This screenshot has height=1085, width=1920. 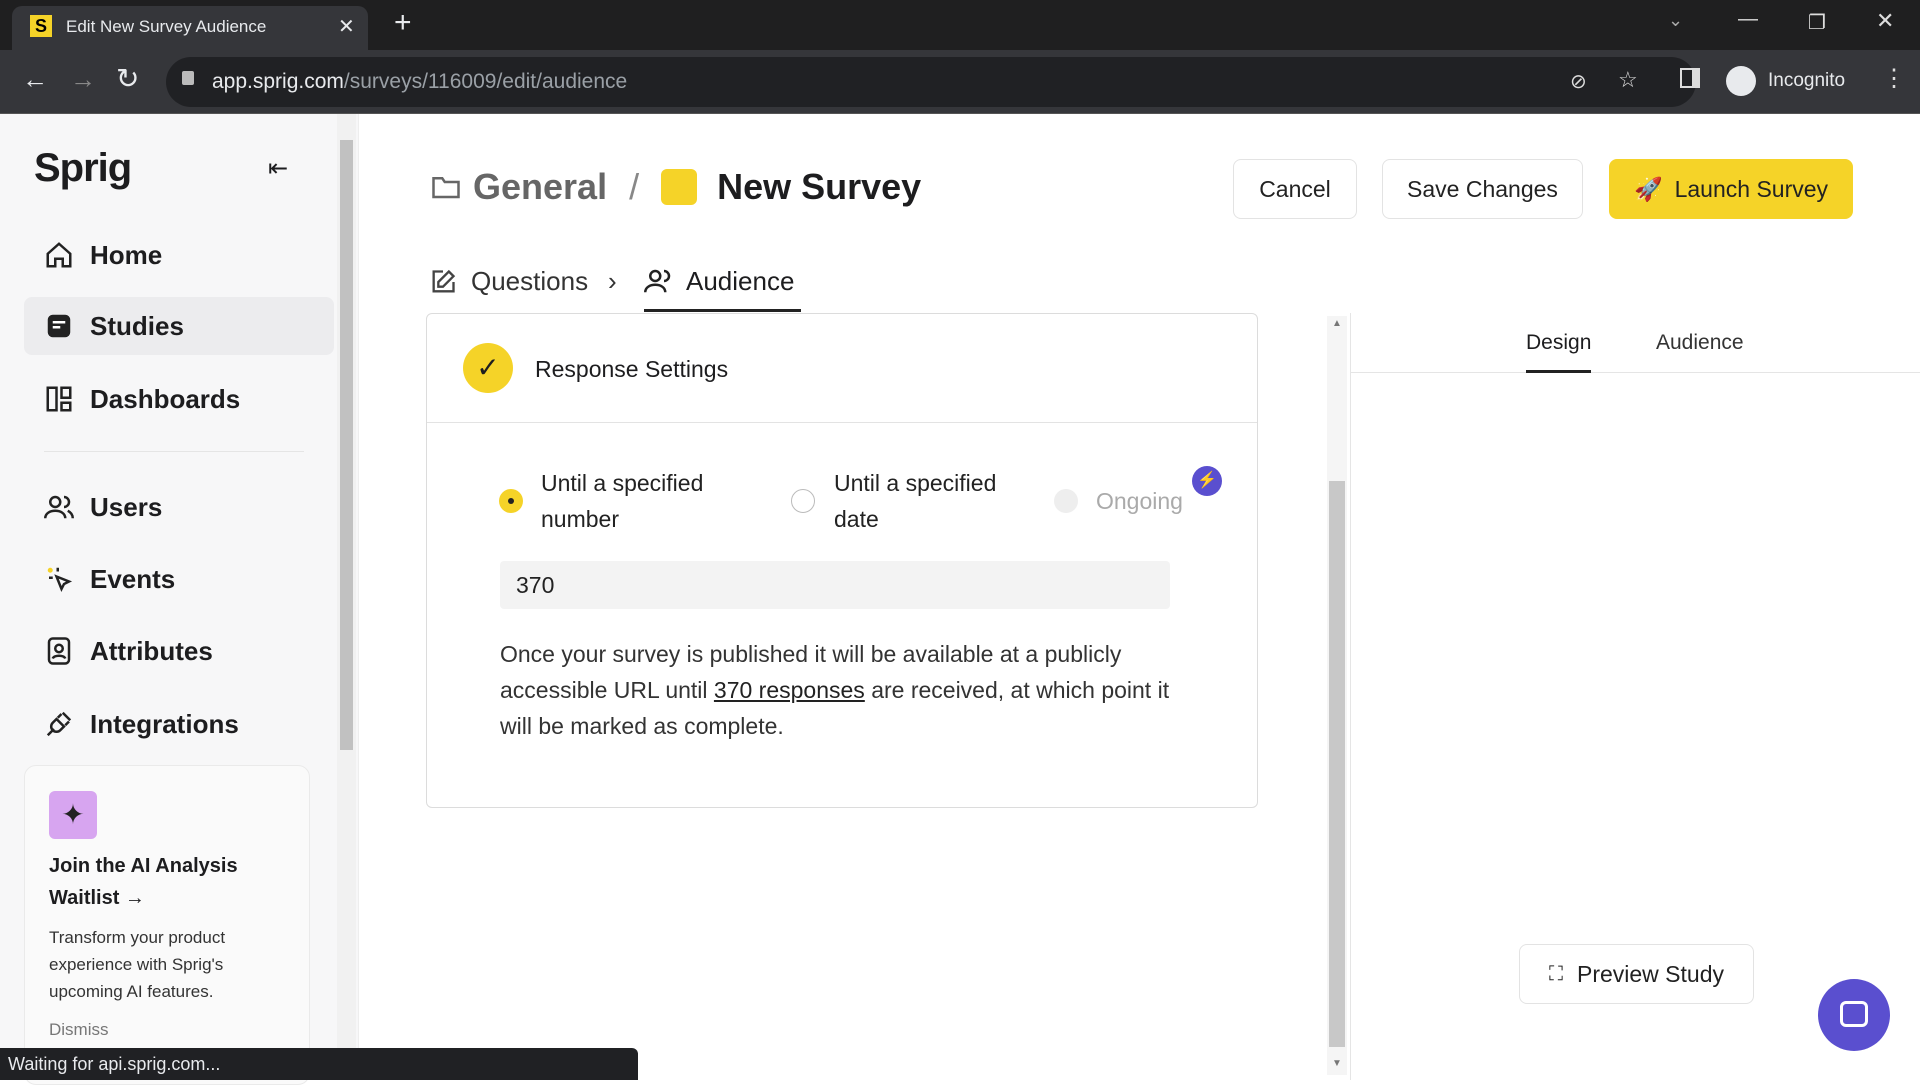 What do you see at coordinates (511, 501) in the screenshot?
I see `radio-until-number` at bounding box center [511, 501].